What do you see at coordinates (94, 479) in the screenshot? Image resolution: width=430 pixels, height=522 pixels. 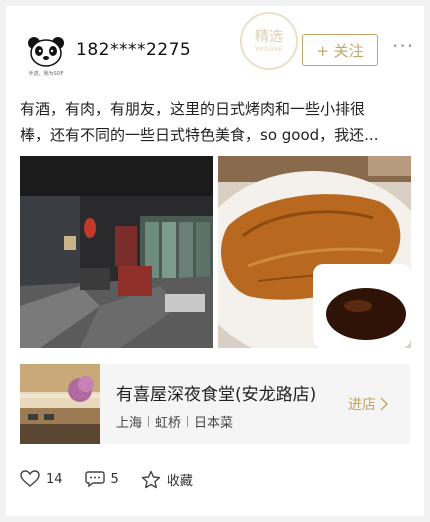 I see `comment-icon` at bounding box center [94, 479].